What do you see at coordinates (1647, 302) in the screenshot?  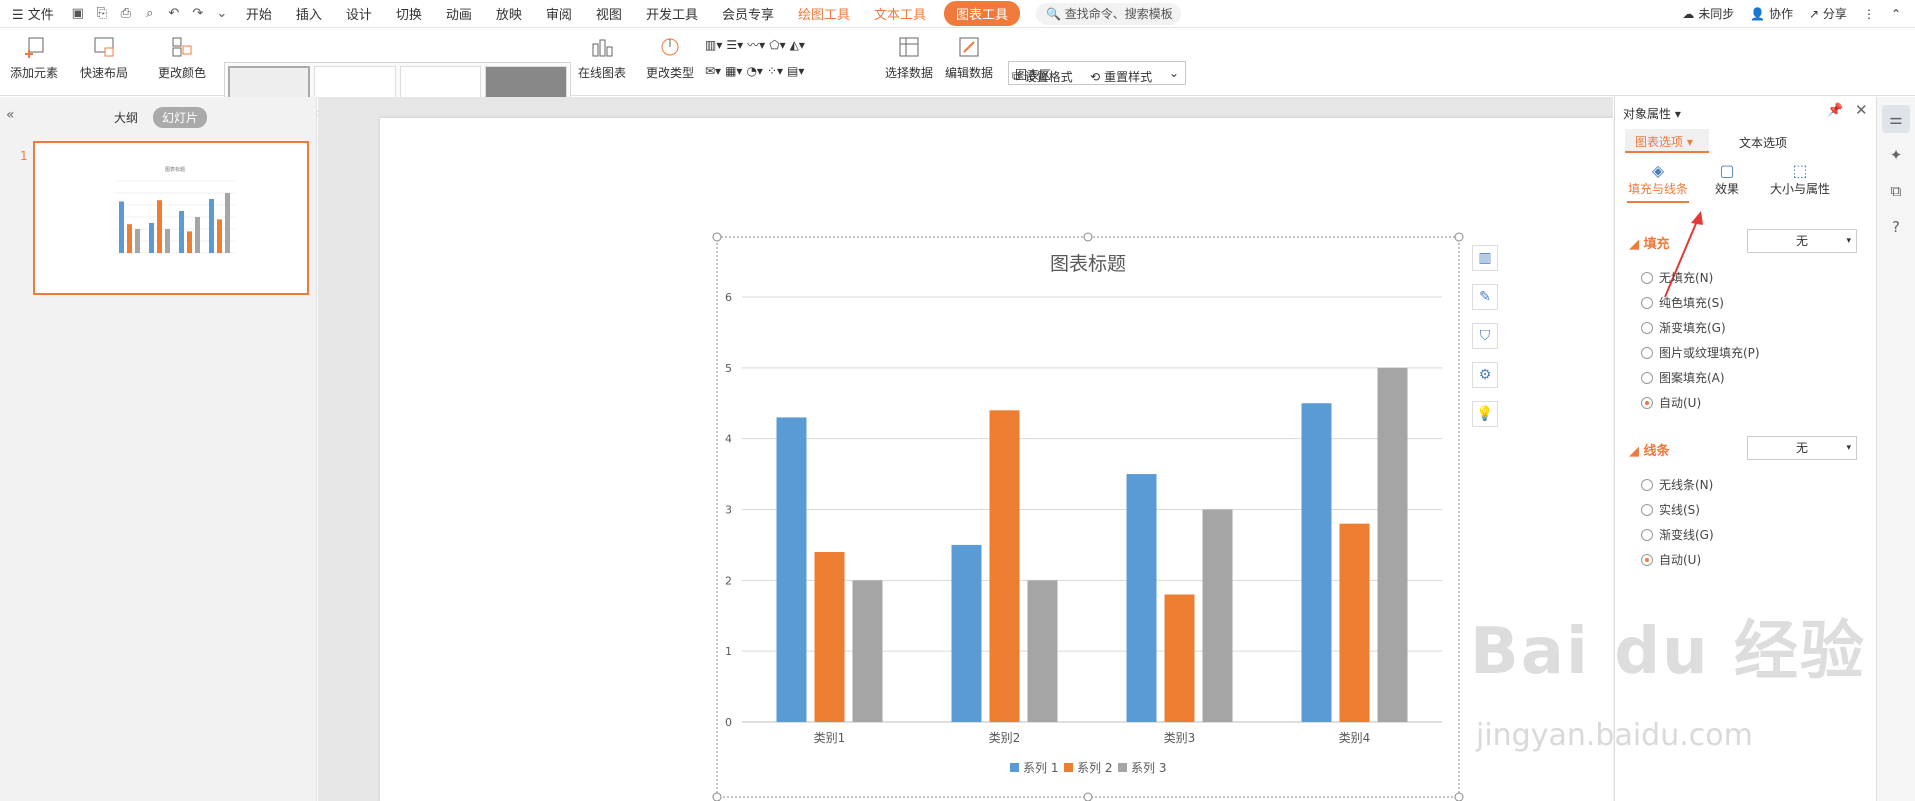 I see `radio-fill-solid` at bounding box center [1647, 302].